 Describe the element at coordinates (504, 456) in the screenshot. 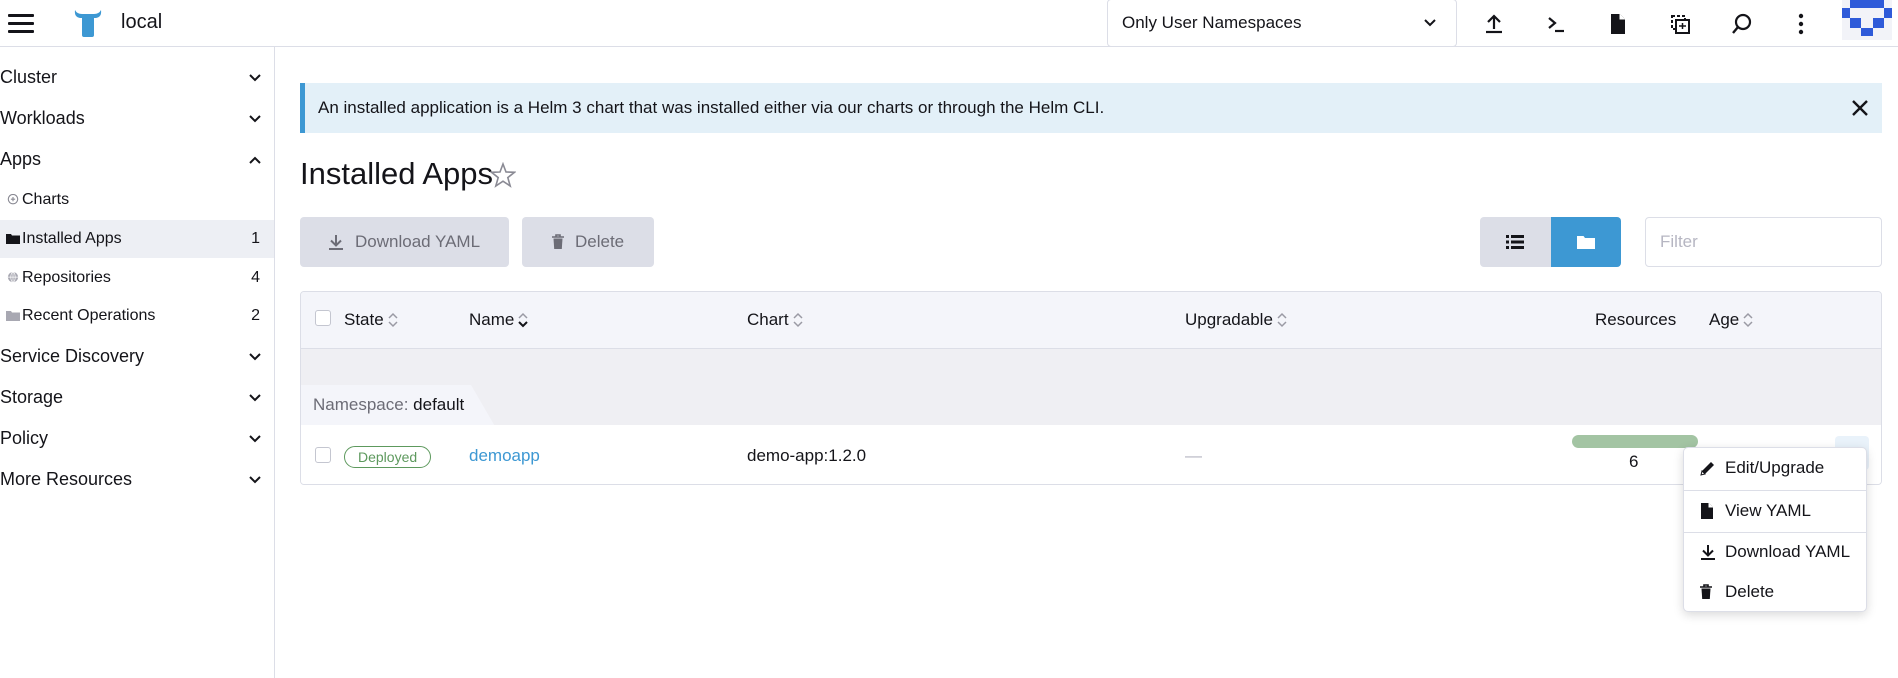

I see `app-name-link: demoapp` at that location.